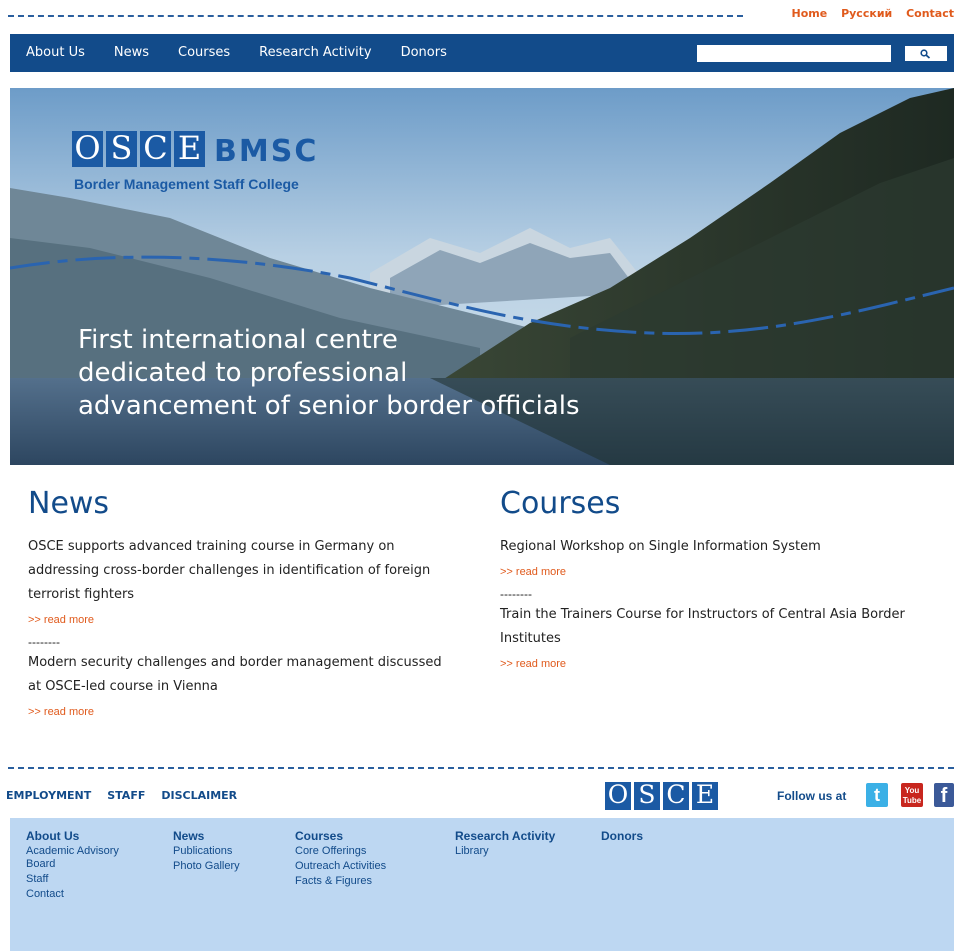 The image size is (954, 951). What do you see at coordinates (238, 340) in the screenshot?
I see `hero-line-1: First international centre` at bounding box center [238, 340].